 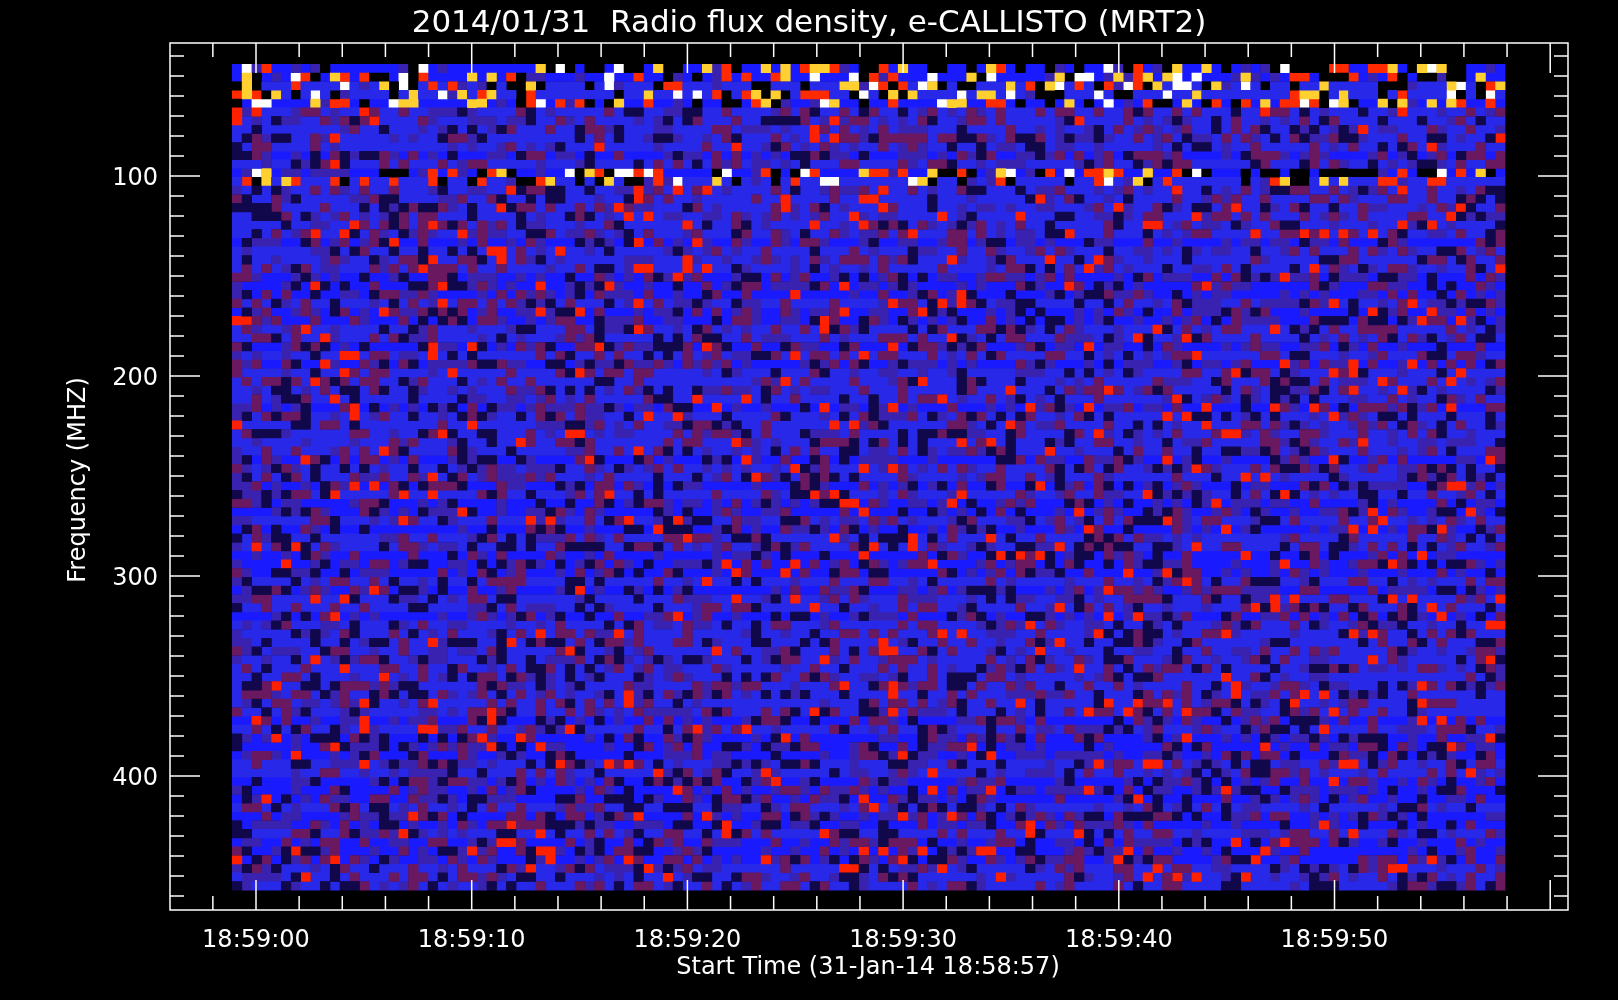 What do you see at coordinates (135, 577) in the screenshot?
I see `y-tick-label: 300` at bounding box center [135, 577].